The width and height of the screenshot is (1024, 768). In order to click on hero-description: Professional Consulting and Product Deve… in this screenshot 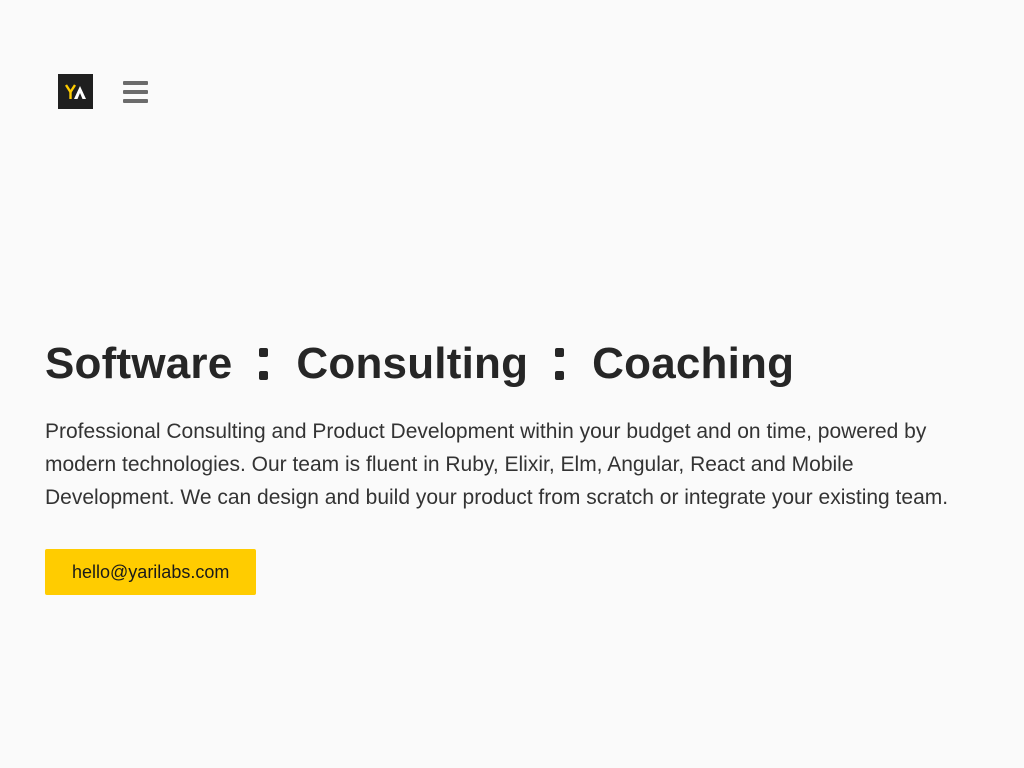, I will do `click(497, 464)`.